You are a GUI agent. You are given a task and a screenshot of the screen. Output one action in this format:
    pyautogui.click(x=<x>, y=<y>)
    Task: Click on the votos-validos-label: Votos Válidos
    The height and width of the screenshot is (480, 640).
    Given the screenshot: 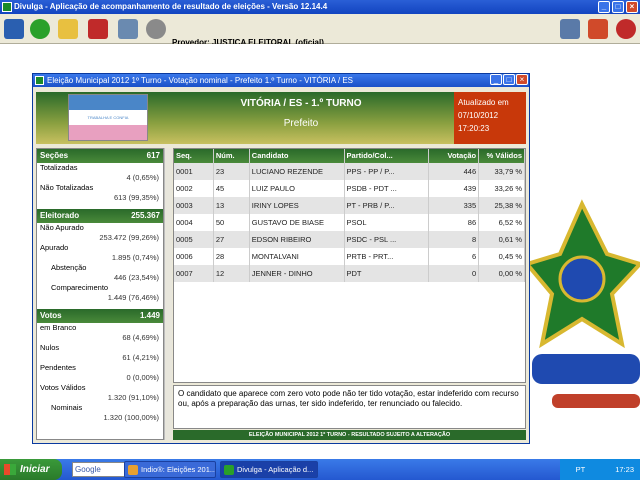 What is the action you would take?
    pyautogui.click(x=63, y=387)
    